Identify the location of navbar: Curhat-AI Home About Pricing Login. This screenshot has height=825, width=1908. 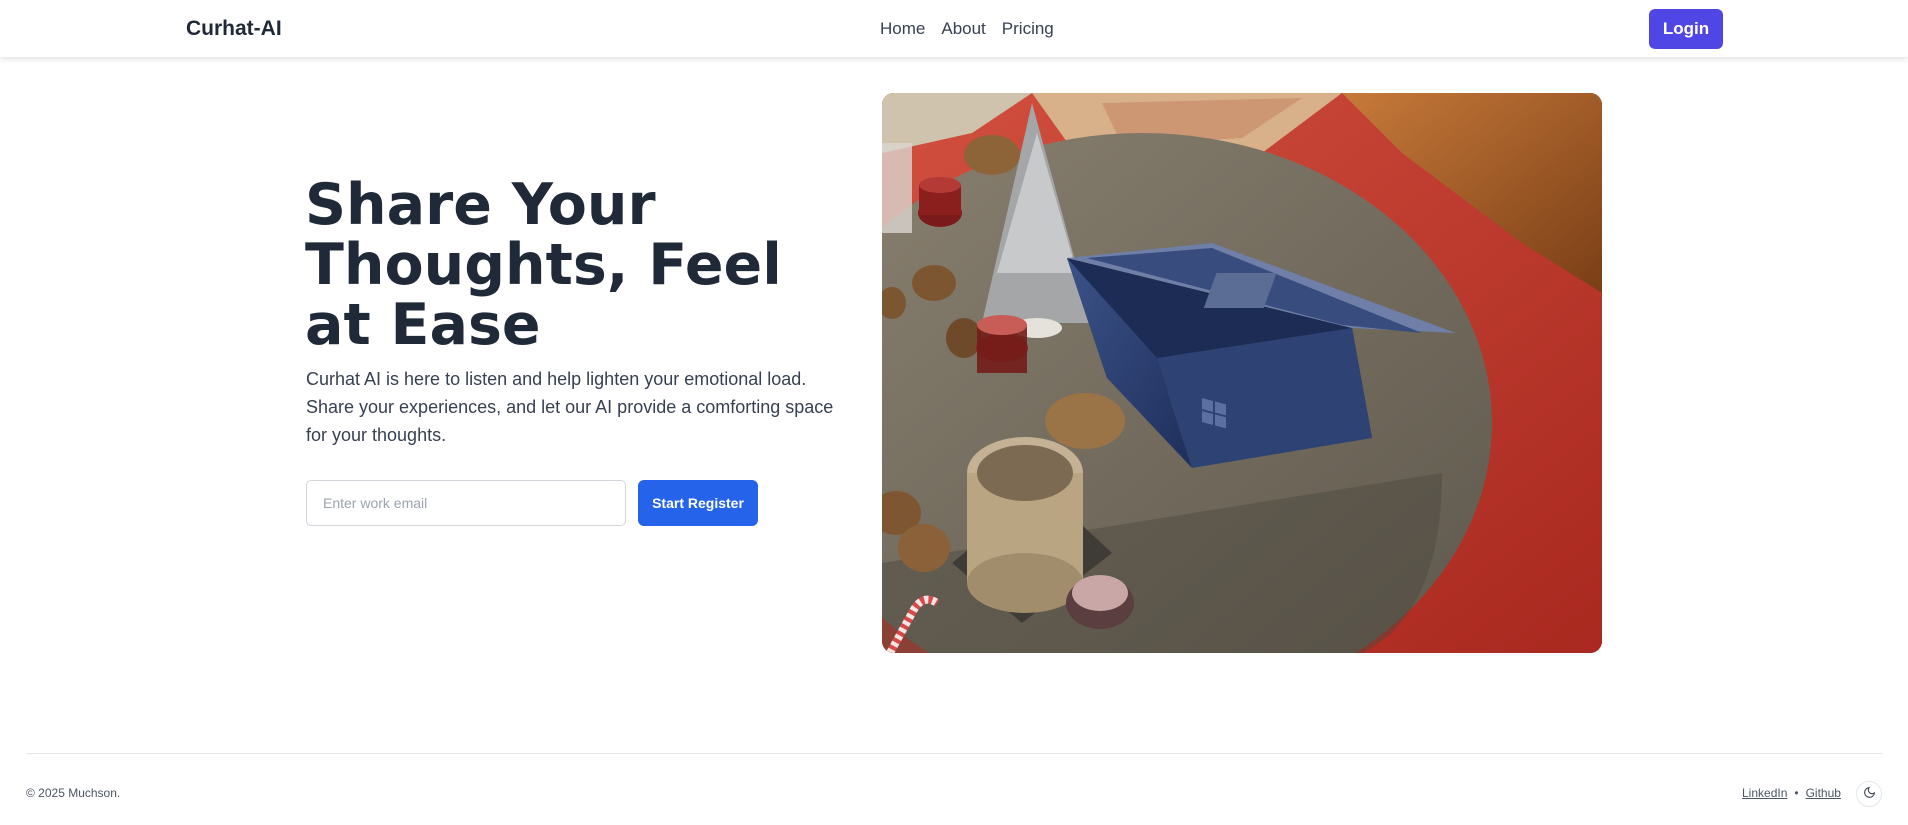
(954, 28).